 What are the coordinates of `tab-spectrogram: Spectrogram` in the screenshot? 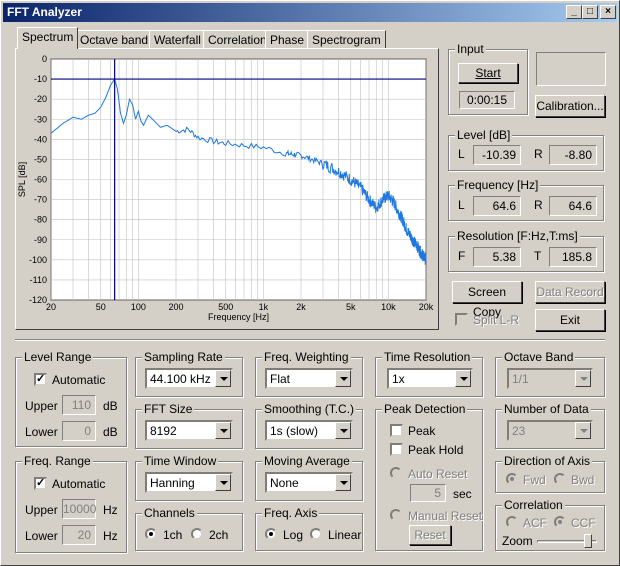 It's located at (346, 39).